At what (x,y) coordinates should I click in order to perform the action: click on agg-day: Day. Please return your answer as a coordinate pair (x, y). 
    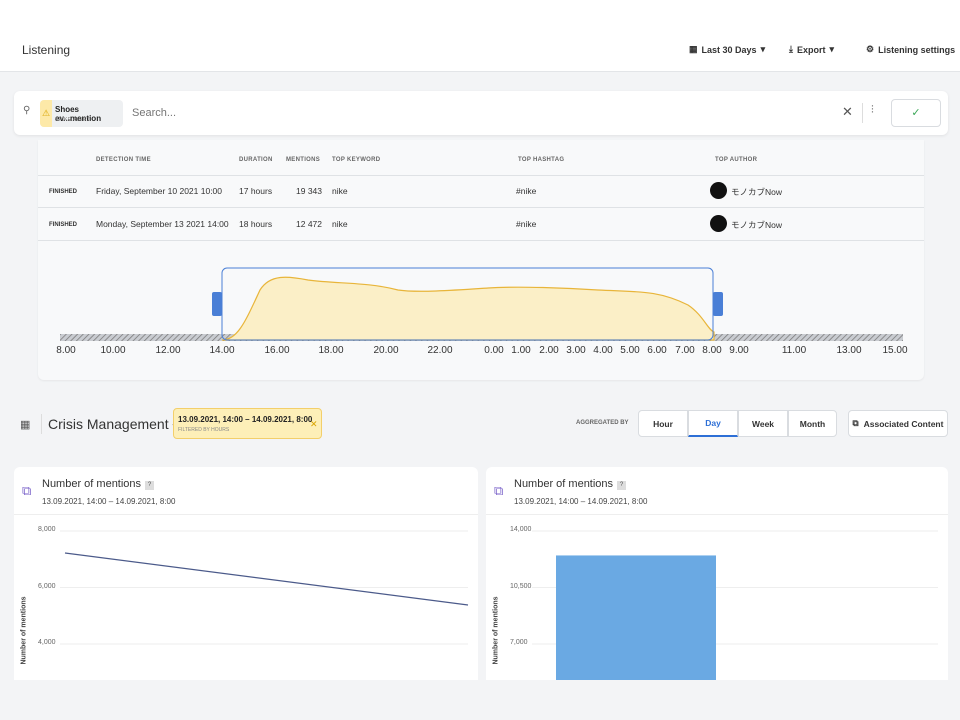
    Looking at the image, I should click on (713, 423).